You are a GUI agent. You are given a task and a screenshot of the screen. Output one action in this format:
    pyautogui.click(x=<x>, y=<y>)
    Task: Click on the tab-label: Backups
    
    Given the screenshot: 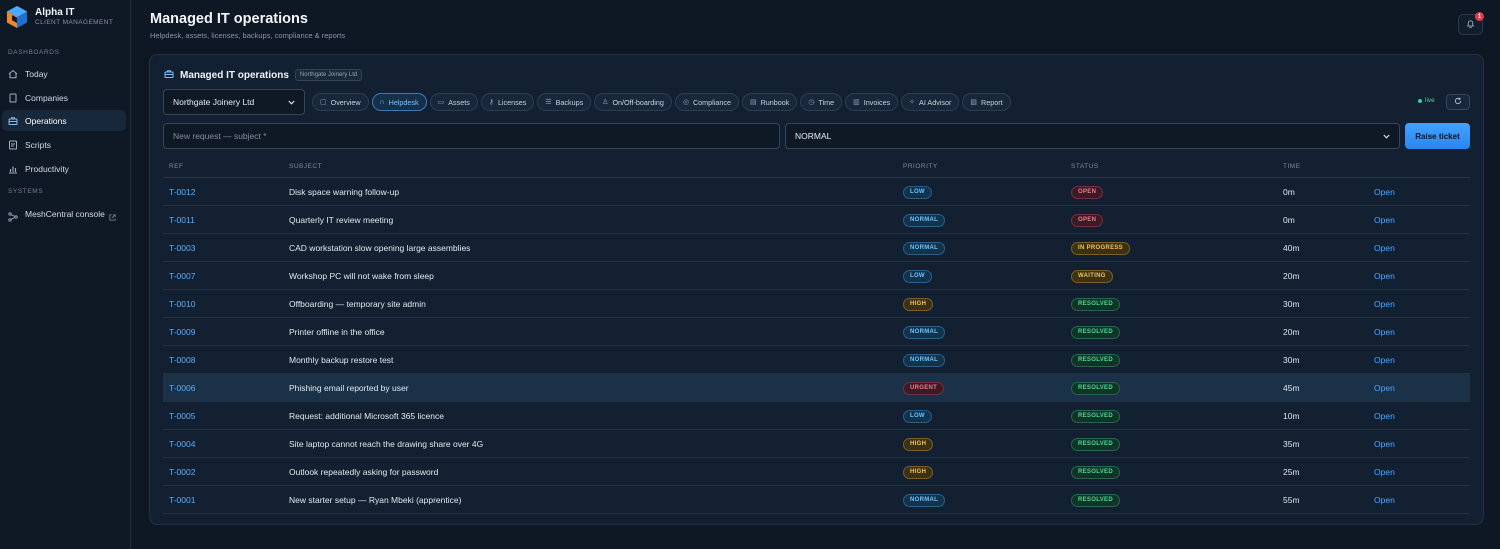 What is the action you would take?
    pyautogui.click(x=569, y=102)
    